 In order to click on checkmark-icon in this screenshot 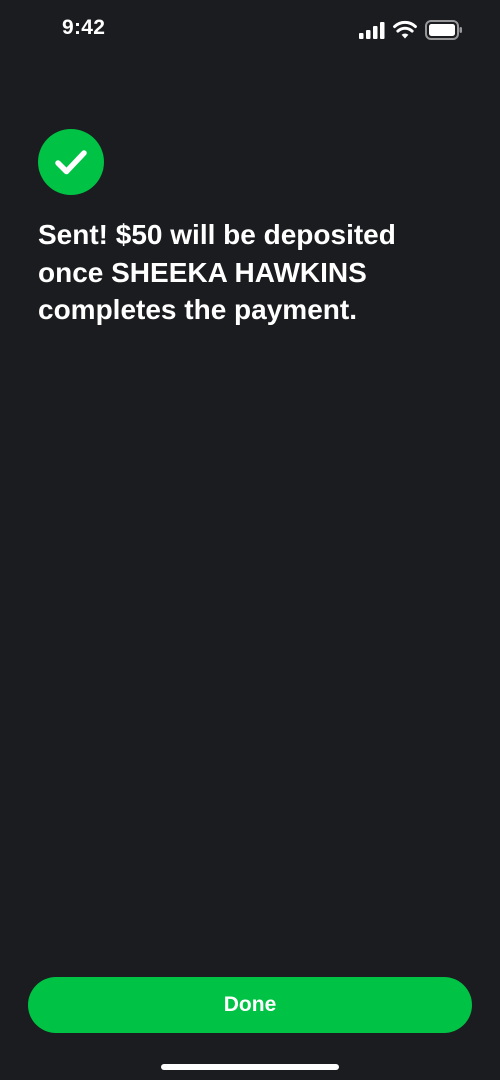, I will do `click(71, 162)`.